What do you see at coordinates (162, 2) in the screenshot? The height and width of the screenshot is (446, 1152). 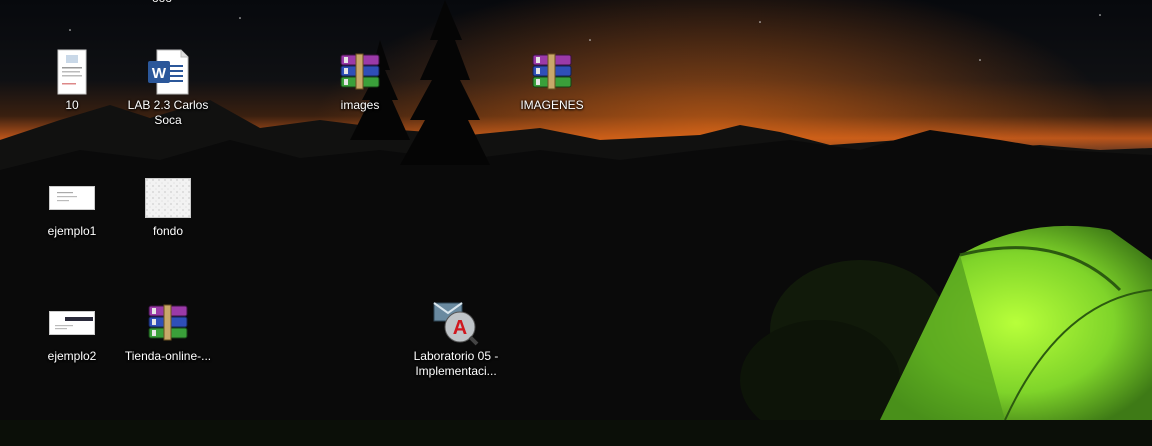 I see `partial-icon-label: ooo` at bounding box center [162, 2].